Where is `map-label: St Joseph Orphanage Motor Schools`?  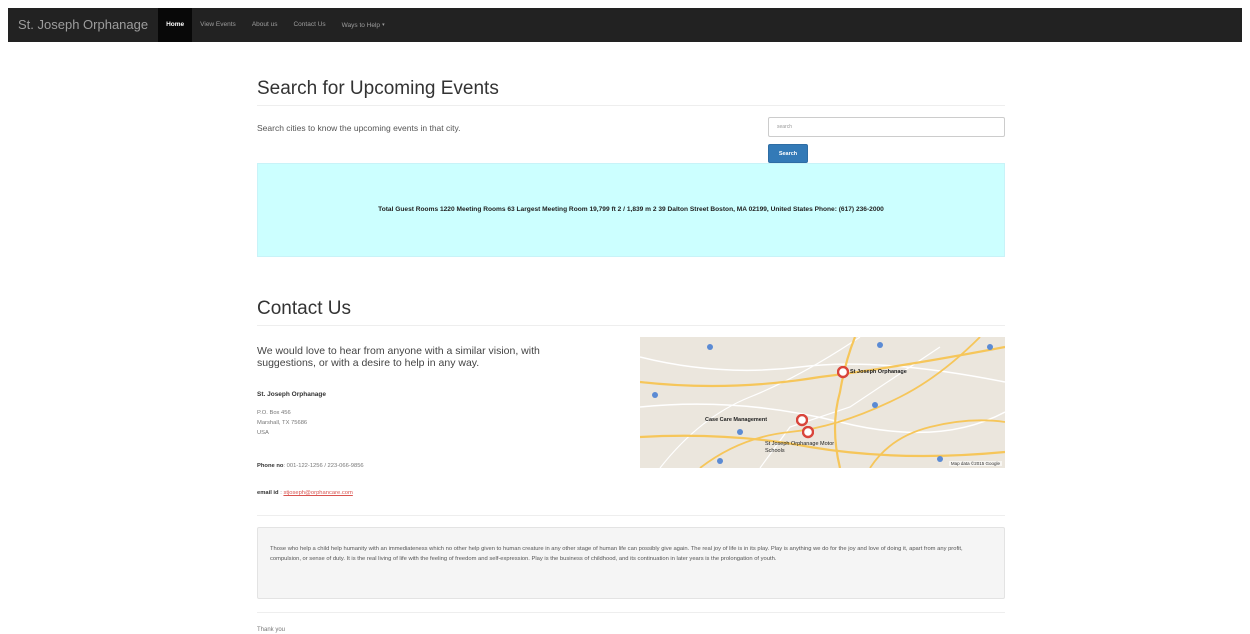 map-label: St Joseph Orphanage Motor Schools is located at coordinates (800, 447).